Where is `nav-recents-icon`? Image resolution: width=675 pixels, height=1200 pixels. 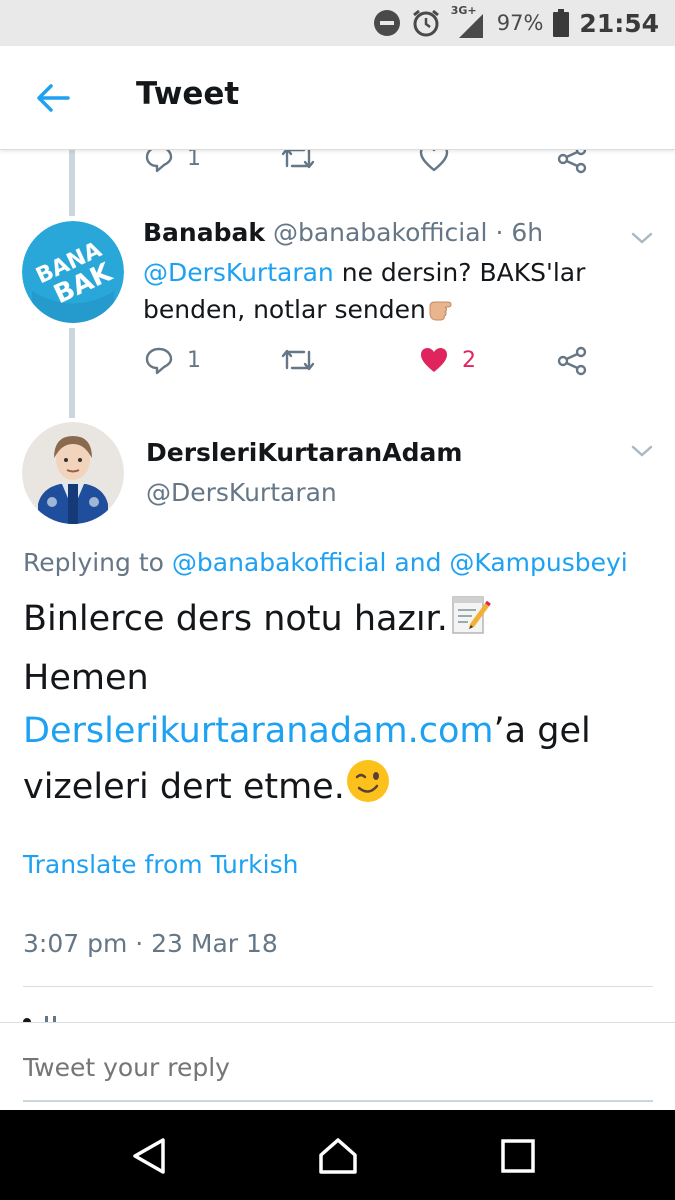 nav-recents-icon is located at coordinates (518, 1156).